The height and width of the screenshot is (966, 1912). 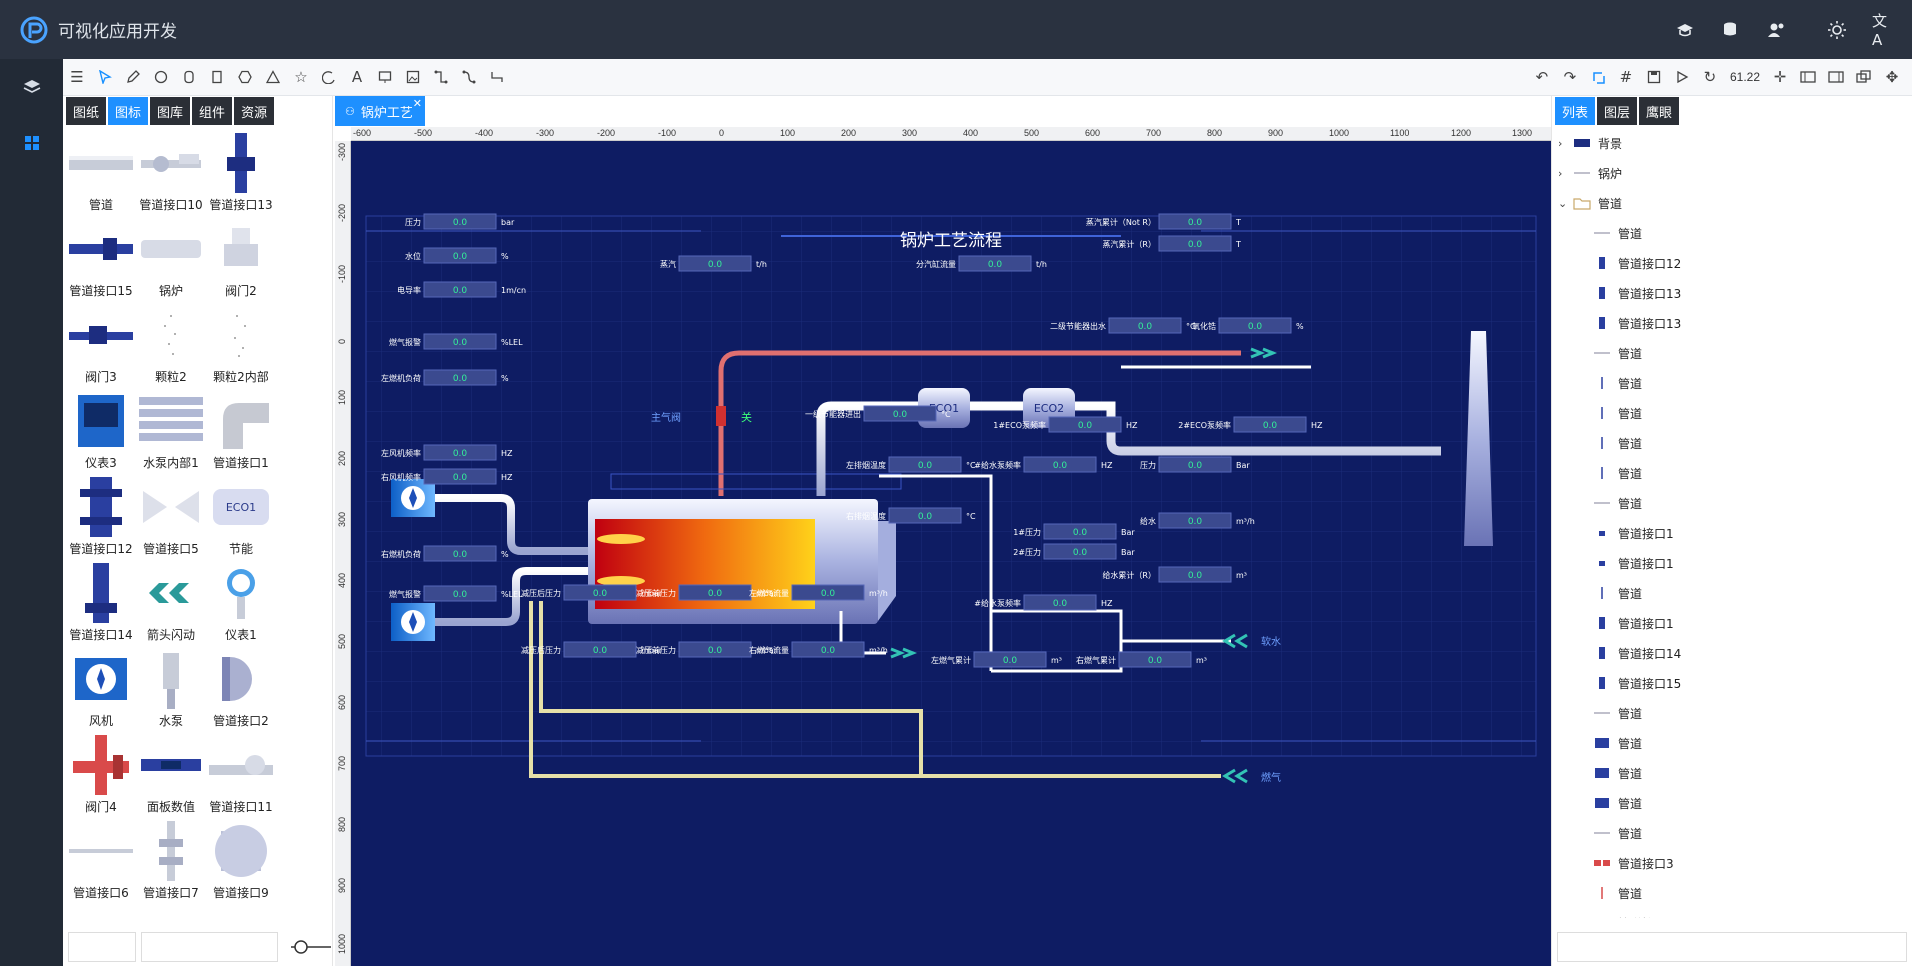 I want to click on thumb-size-slider, so click(x=311, y=947).